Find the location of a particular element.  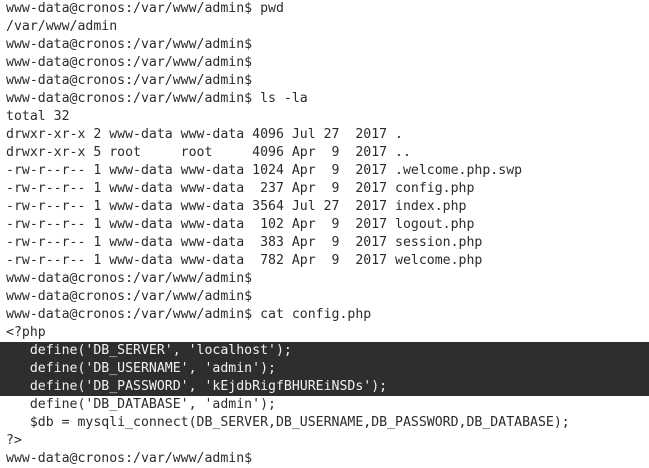

terminal-line: <?php is located at coordinates (324, 333).